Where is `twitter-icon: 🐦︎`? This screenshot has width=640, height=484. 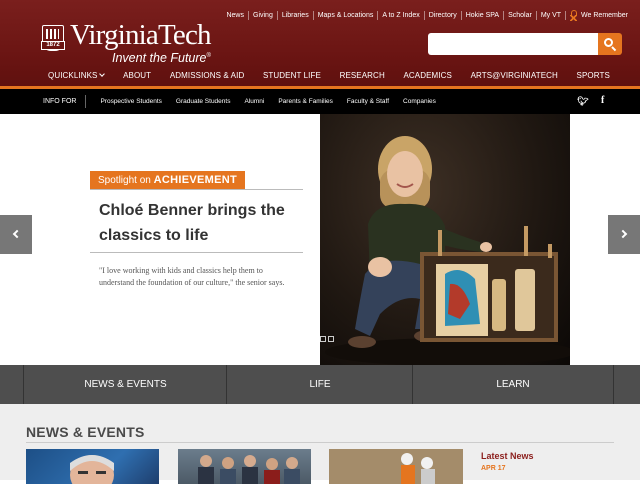
twitter-icon: 🐦︎ is located at coordinates (582, 101).